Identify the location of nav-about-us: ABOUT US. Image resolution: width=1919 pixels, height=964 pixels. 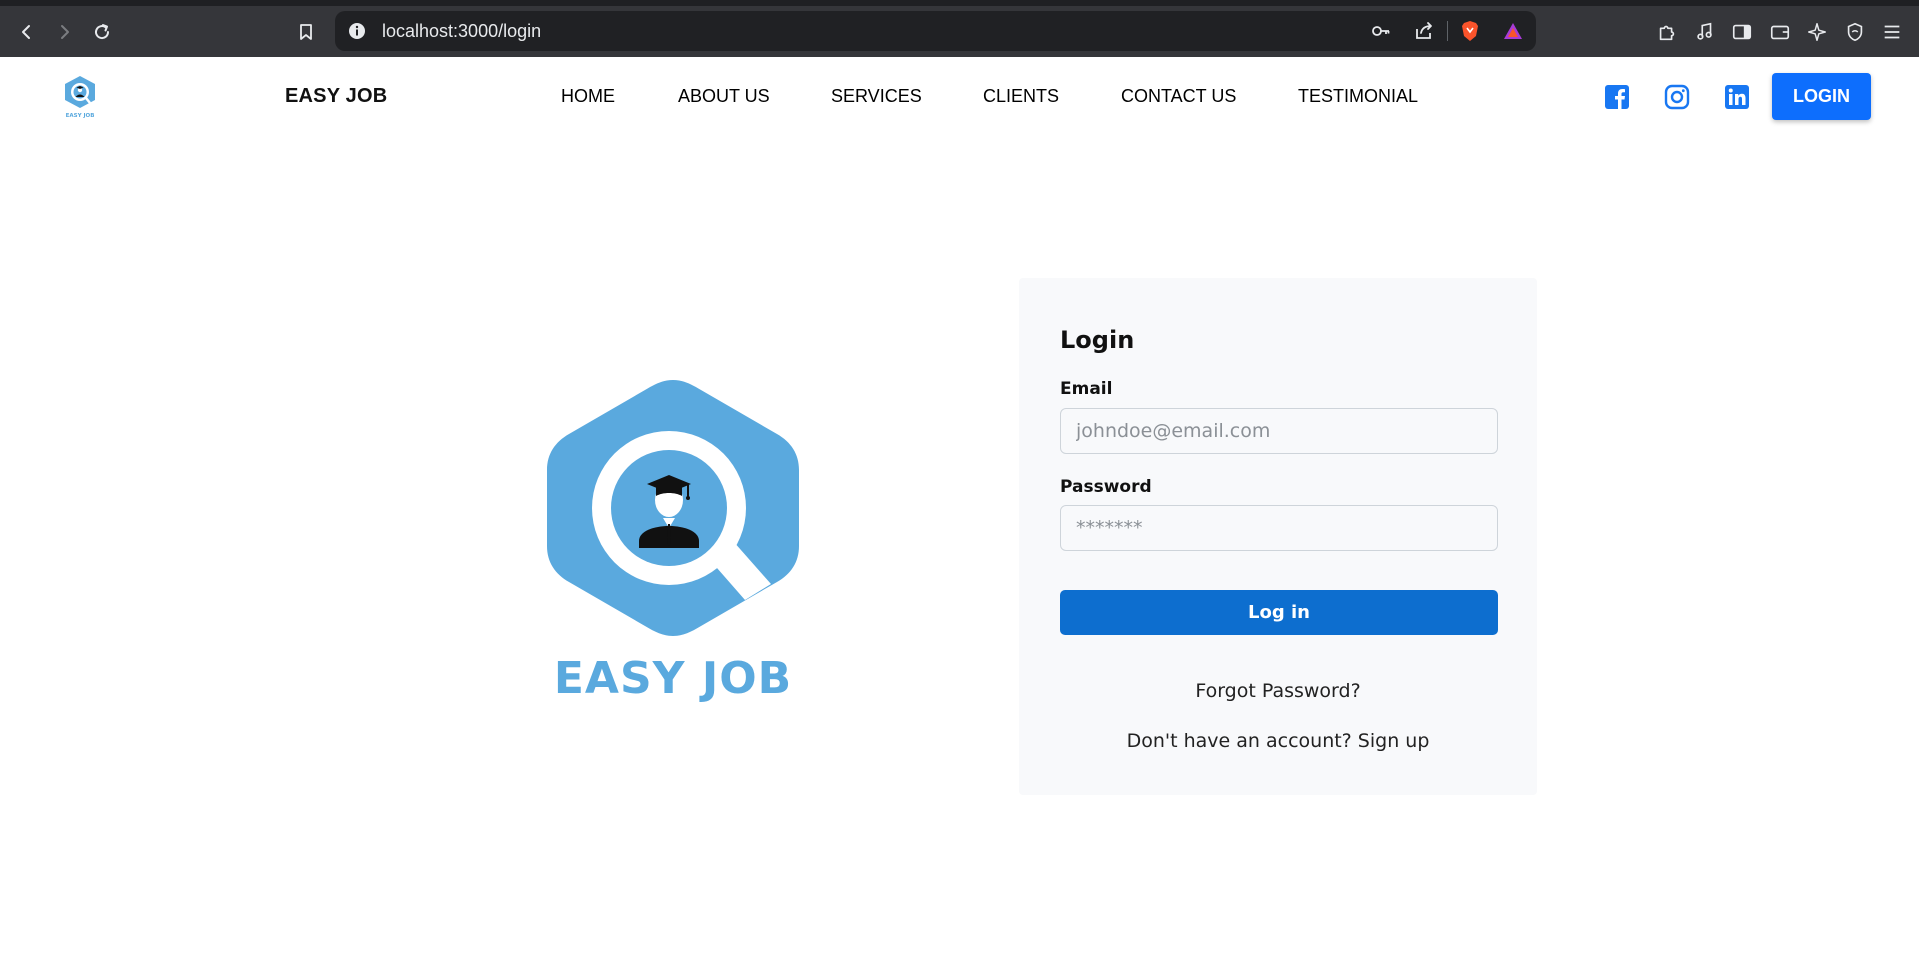
(724, 96).